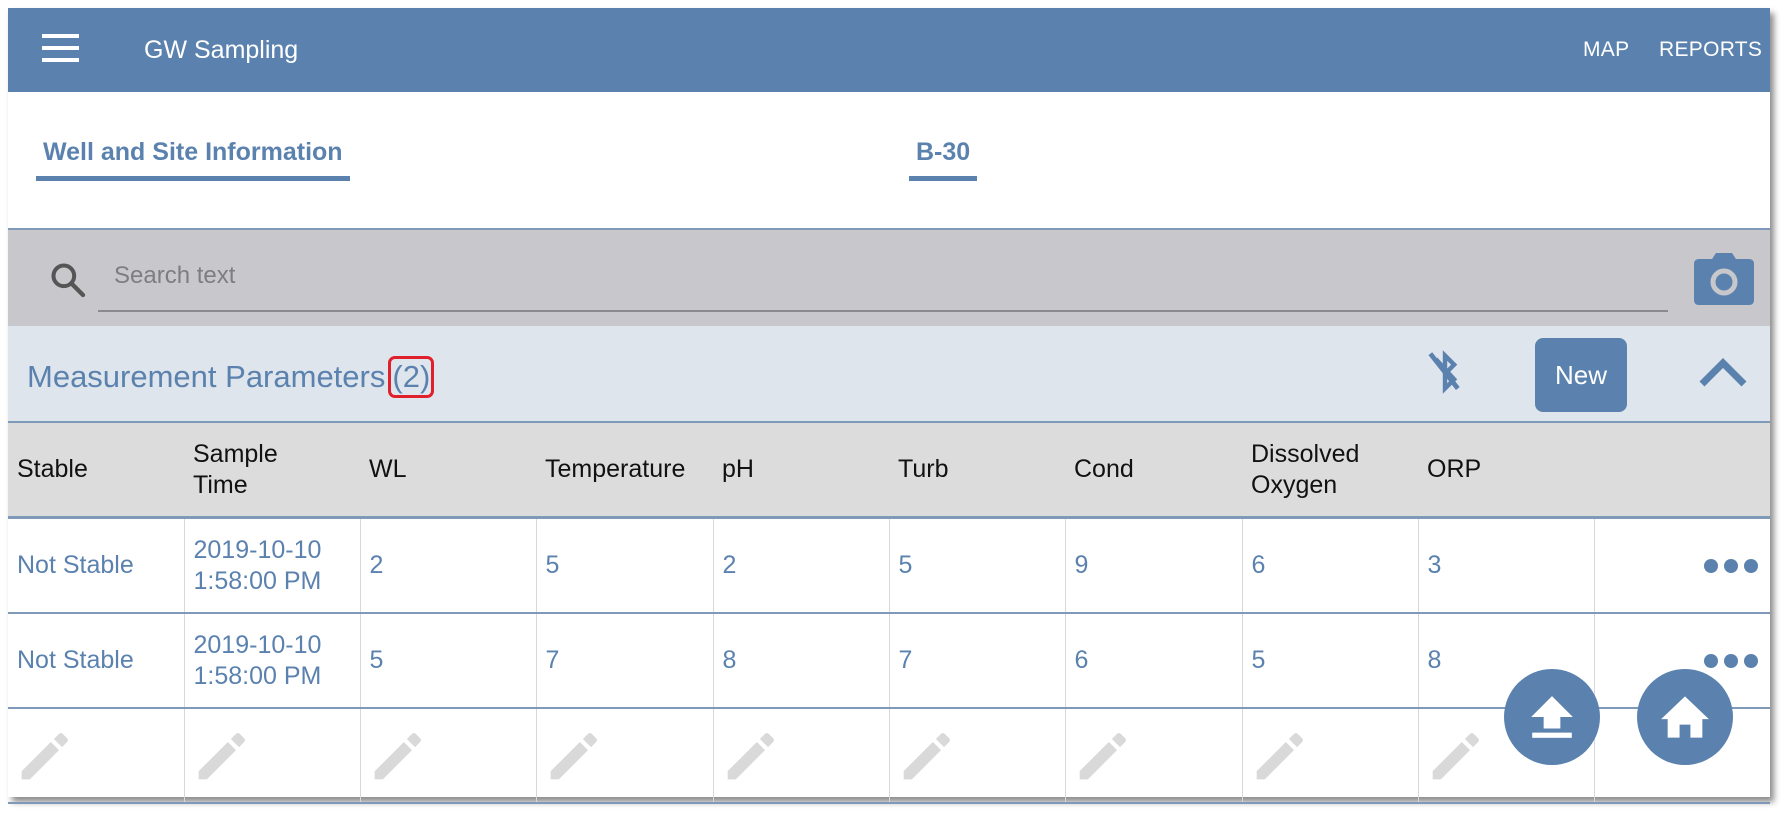  I want to click on cell-dissolved-oxygen: 6, so click(1329, 565).